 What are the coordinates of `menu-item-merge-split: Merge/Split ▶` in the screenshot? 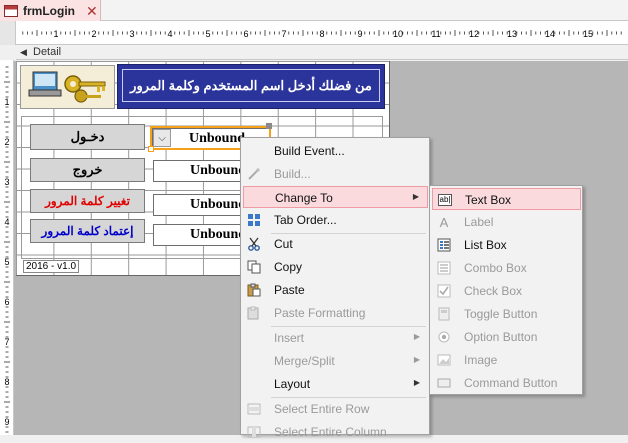 It's located at (335, 361).